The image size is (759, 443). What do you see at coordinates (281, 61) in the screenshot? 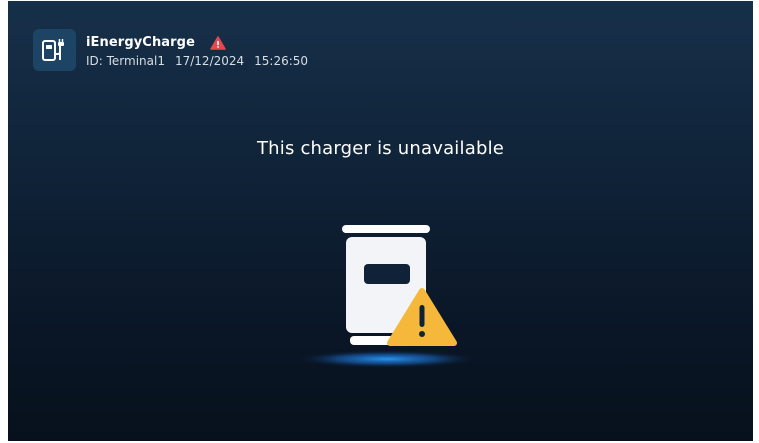
I see `time-text: 15:26:50` at bounding box center [281, 61].